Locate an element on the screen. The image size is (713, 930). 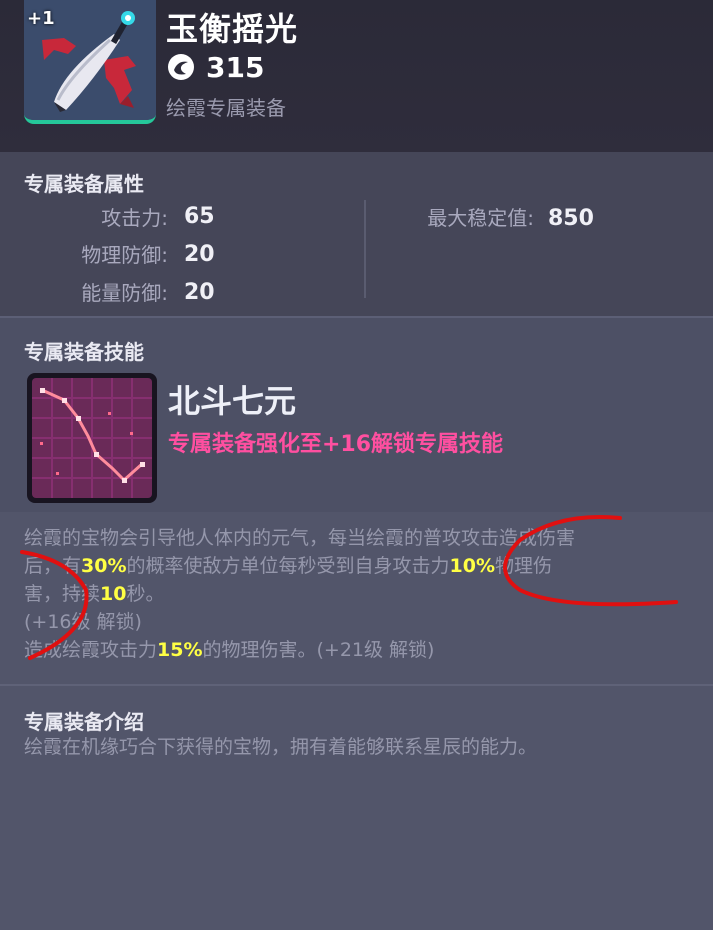
attr-label: 物理防御: is located at coordinates (124, 255).